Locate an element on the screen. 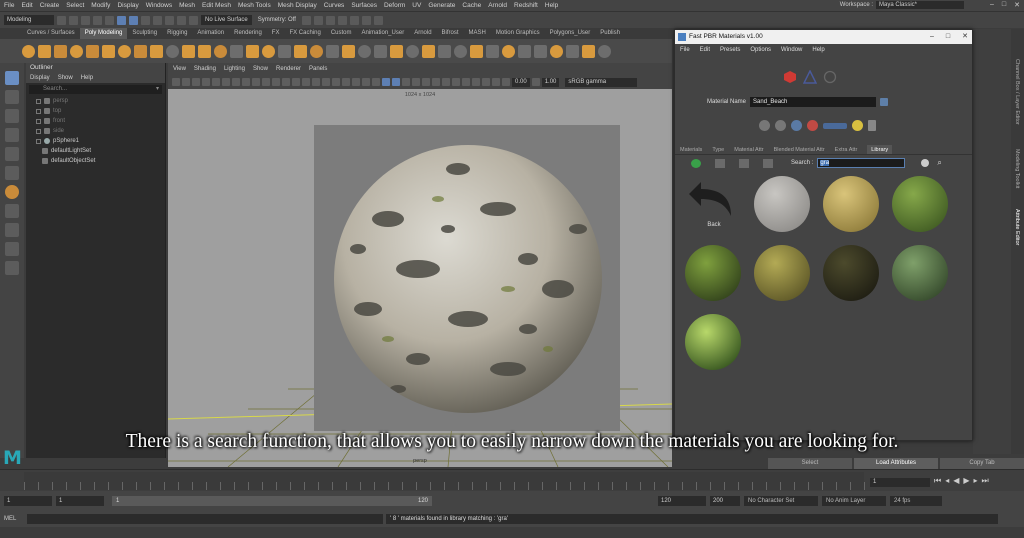  pbr-tab: Blended Material Attr is located at coordinates (799, 149).